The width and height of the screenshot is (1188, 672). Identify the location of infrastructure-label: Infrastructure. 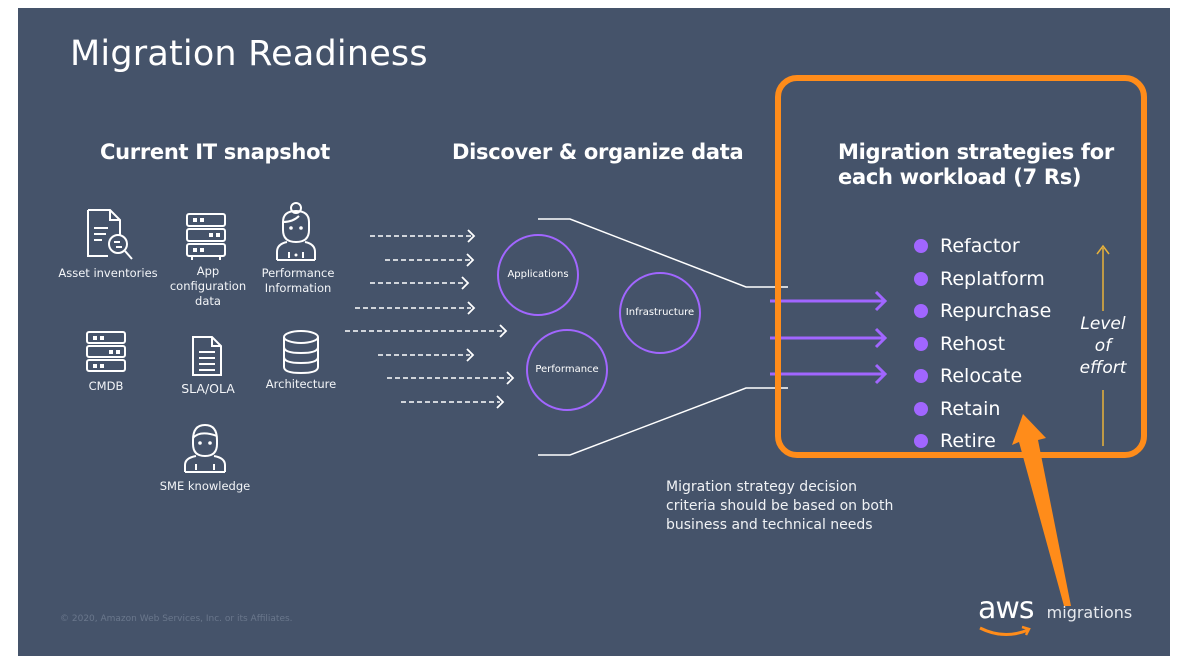
(660, 312).